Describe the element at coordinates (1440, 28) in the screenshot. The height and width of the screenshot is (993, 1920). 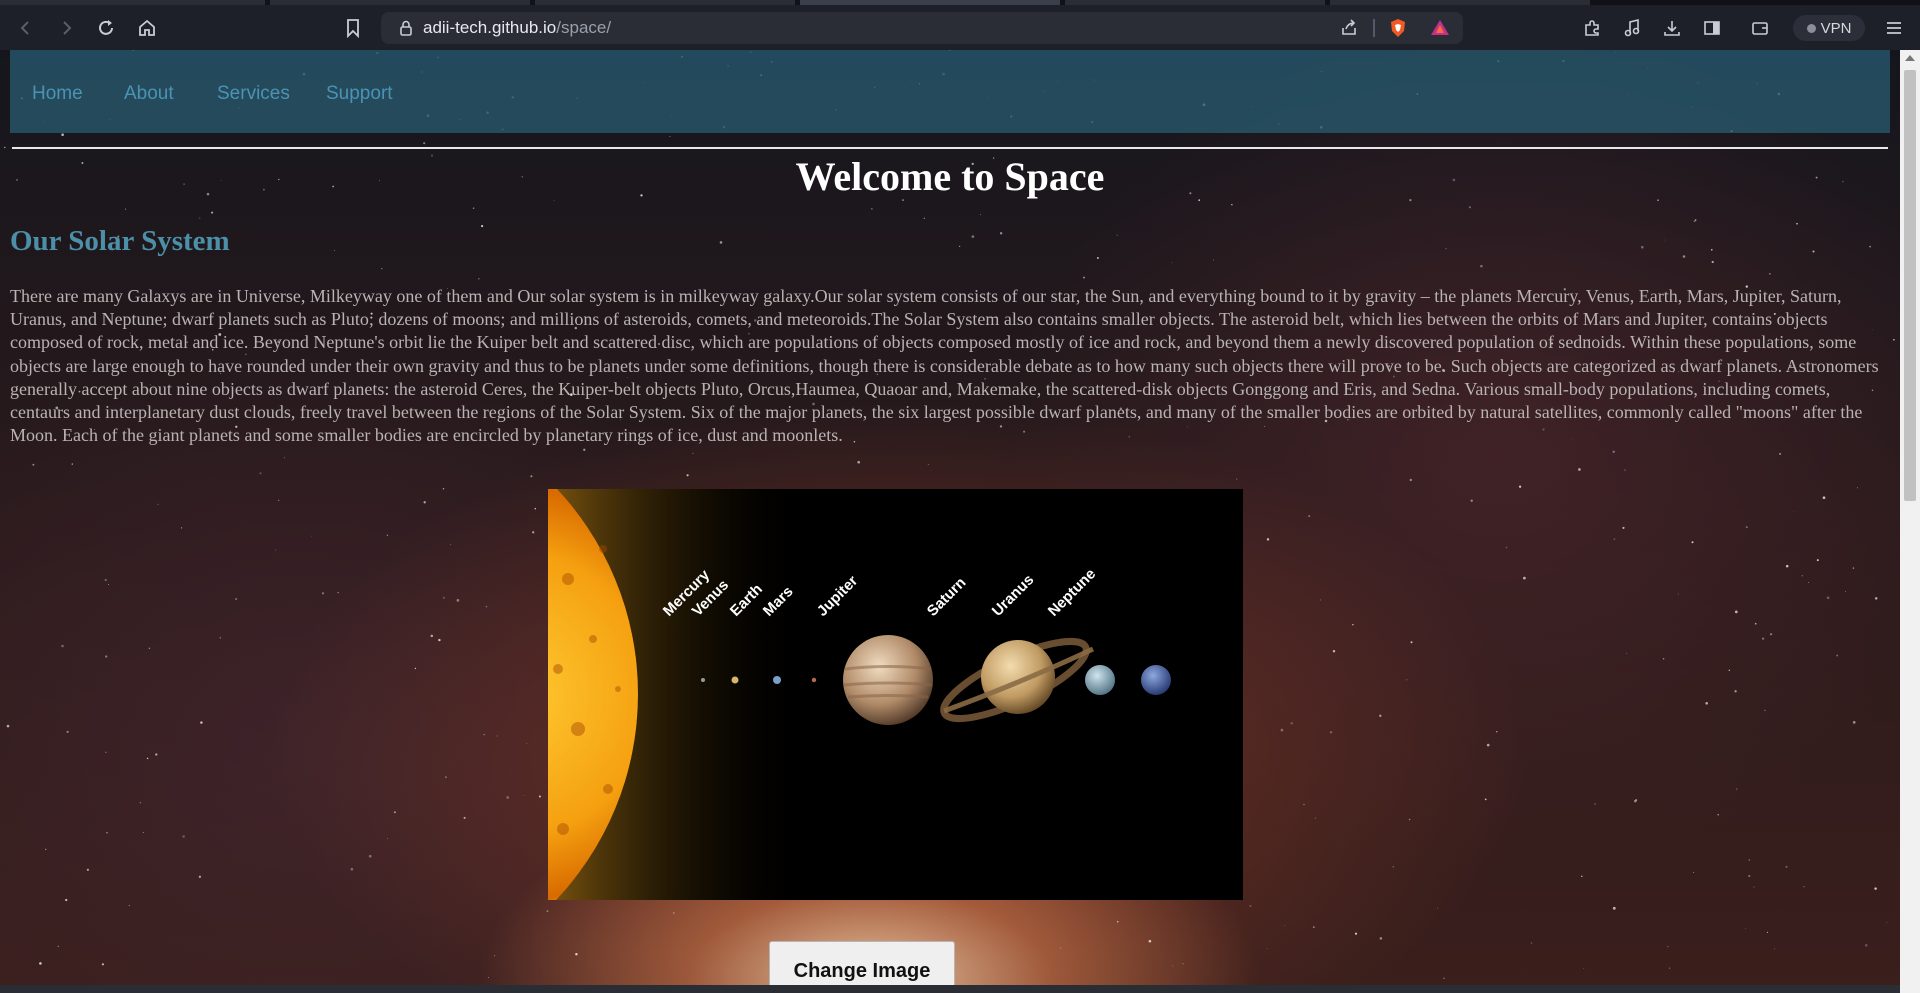
I see `brave-rewards-icon` at that location.